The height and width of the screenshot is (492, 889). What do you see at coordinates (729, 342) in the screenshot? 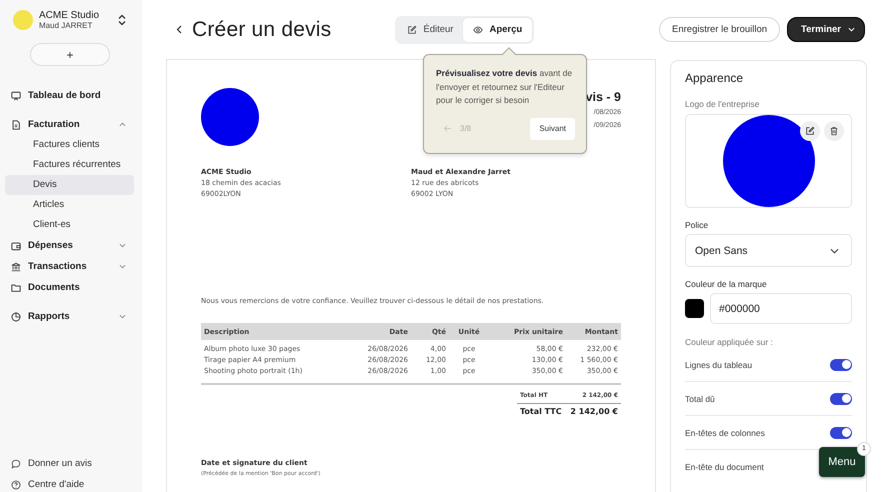
I see `section-label: Couleur appliquée sur :` at bounding box center [729, 342].